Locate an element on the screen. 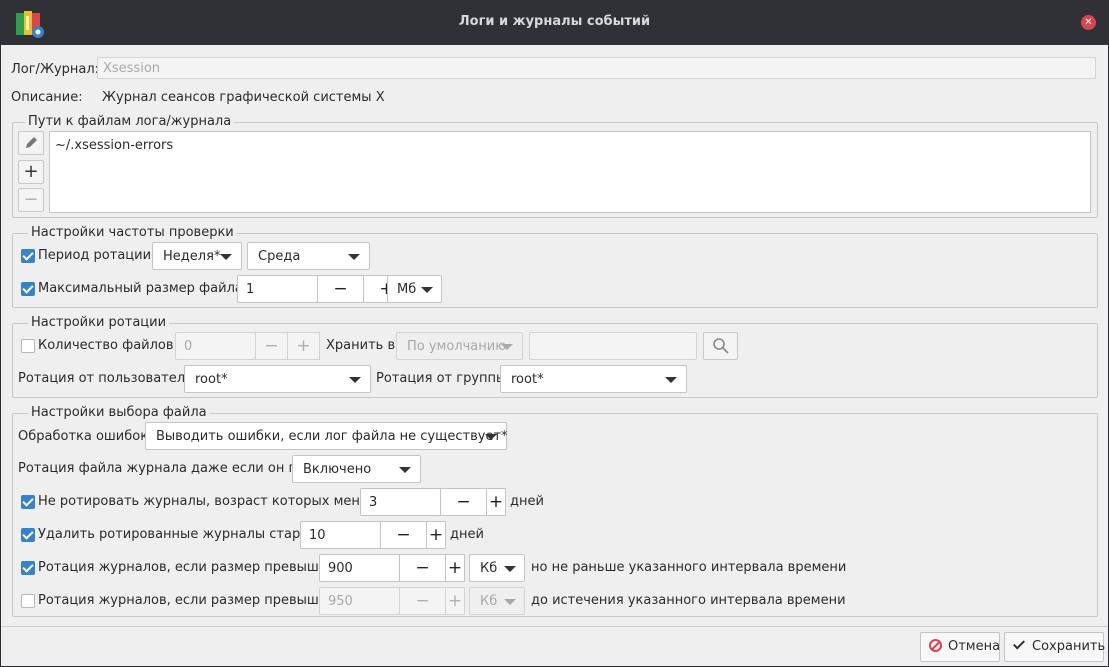 This screenshot has height=667, width=1109. size-limit-early-unit-value: Кб is located at coordinates (489, 601).